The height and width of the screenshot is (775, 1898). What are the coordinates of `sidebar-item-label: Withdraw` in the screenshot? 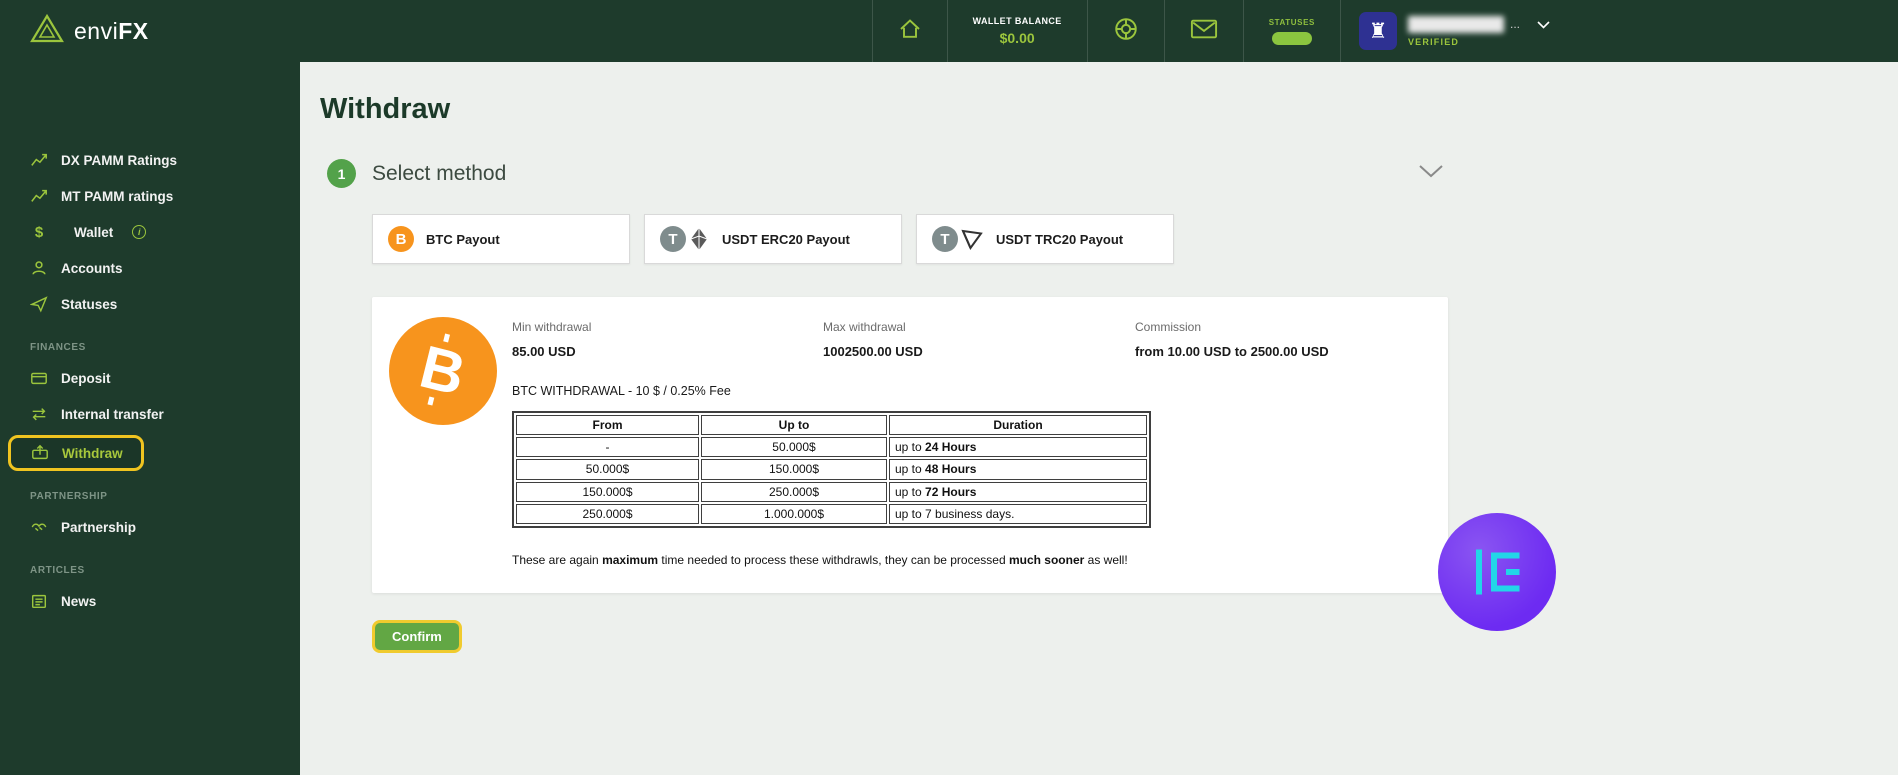 It's located at (92, 453).